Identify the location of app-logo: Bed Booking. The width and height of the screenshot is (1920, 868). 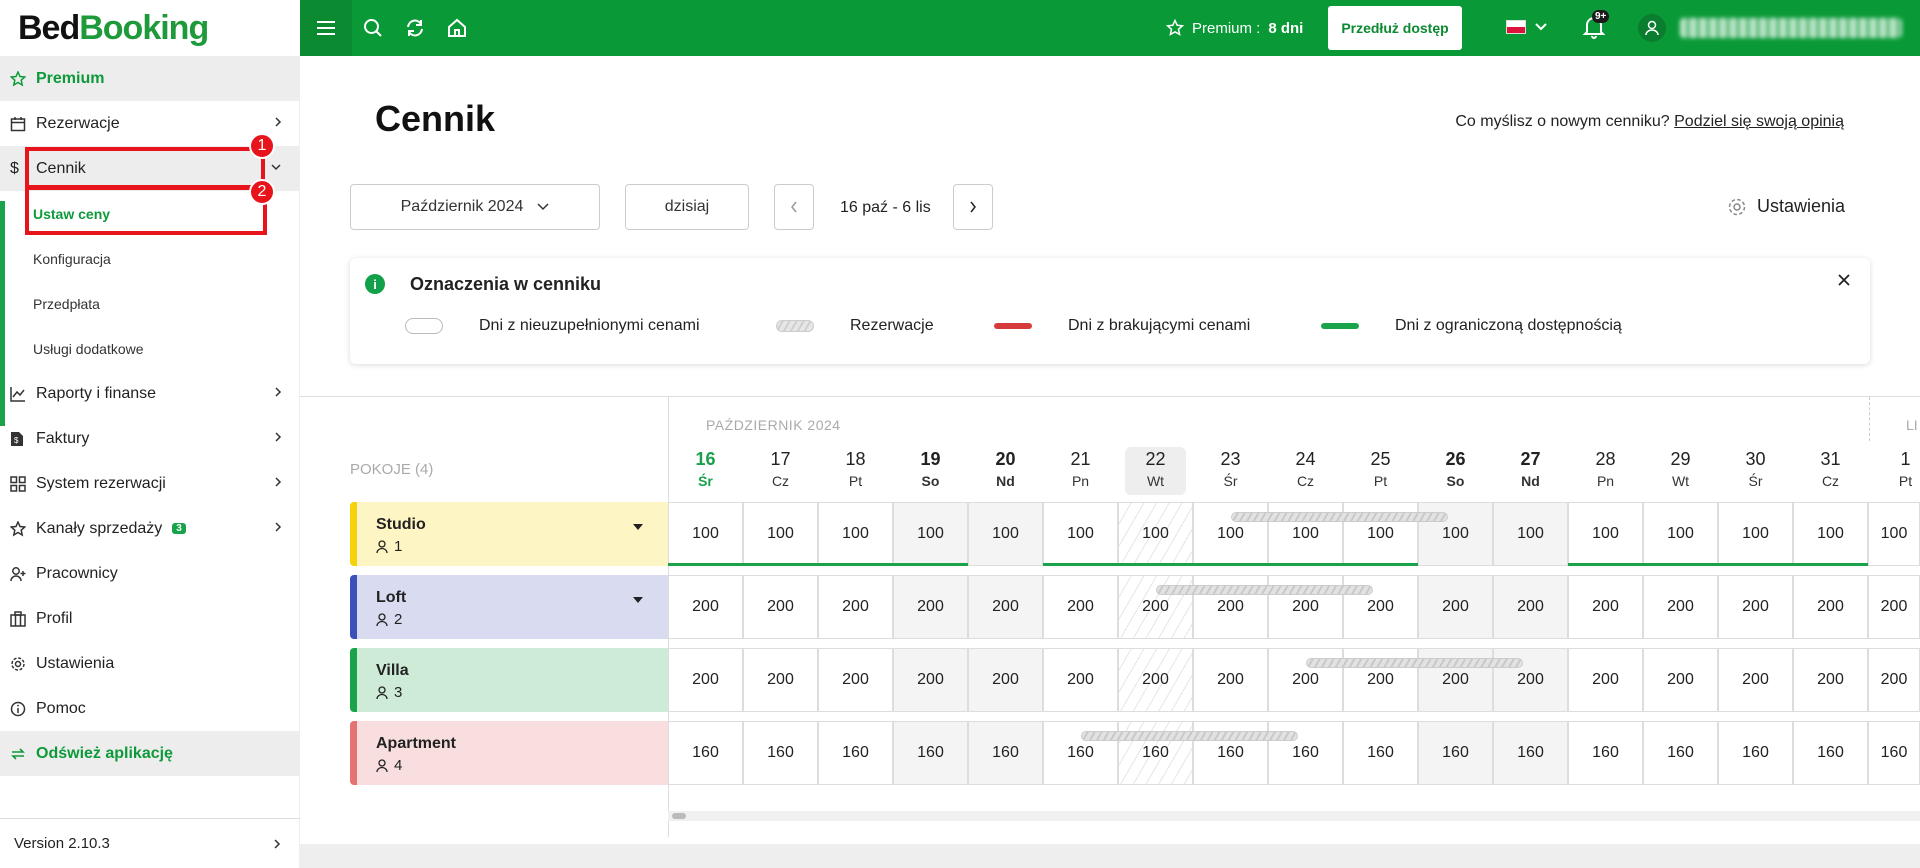
(150, 28).